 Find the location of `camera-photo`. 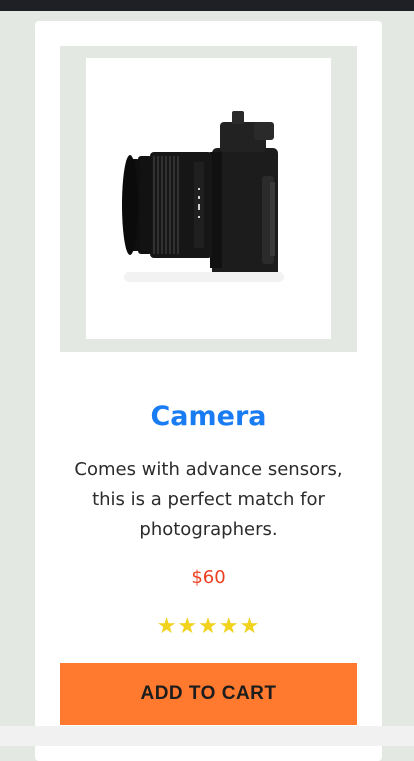

camera-photo is located at coordinates (203, 196).